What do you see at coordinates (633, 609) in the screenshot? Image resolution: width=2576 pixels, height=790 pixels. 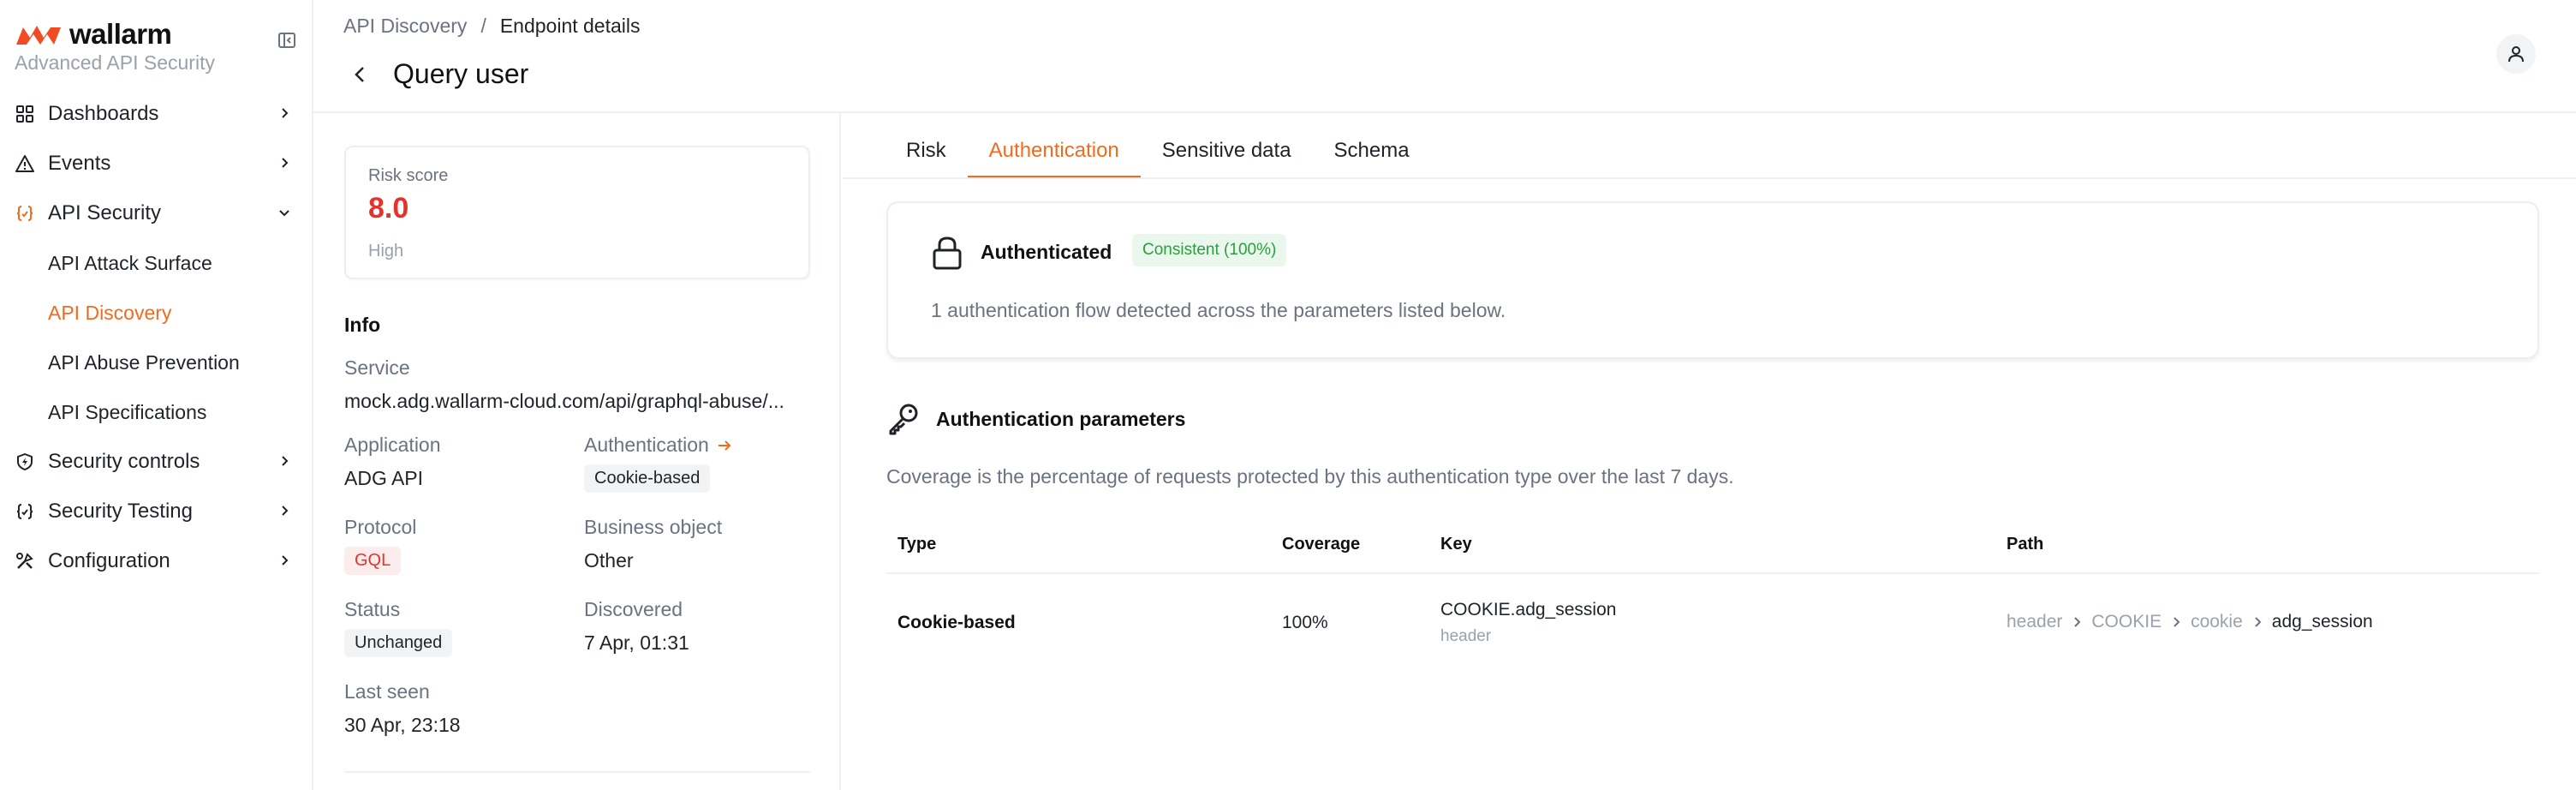 I see `discovered-label: Discovered` at bounding box center [633, 609].